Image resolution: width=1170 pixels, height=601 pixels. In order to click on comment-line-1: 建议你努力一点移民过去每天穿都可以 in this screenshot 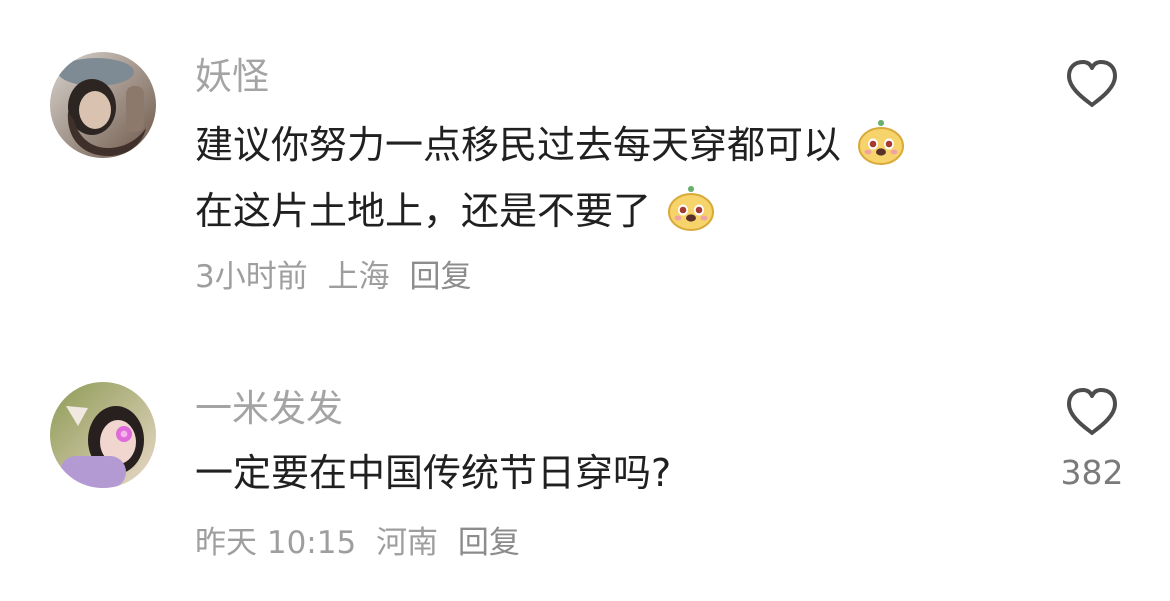, I will do `click(518, 145)`.